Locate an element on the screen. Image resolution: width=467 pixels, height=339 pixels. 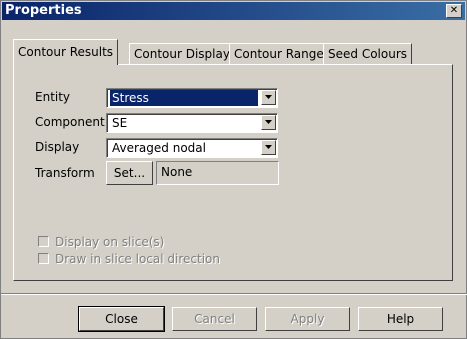
close-icon: ✕ is located at coordinates (454, 11).